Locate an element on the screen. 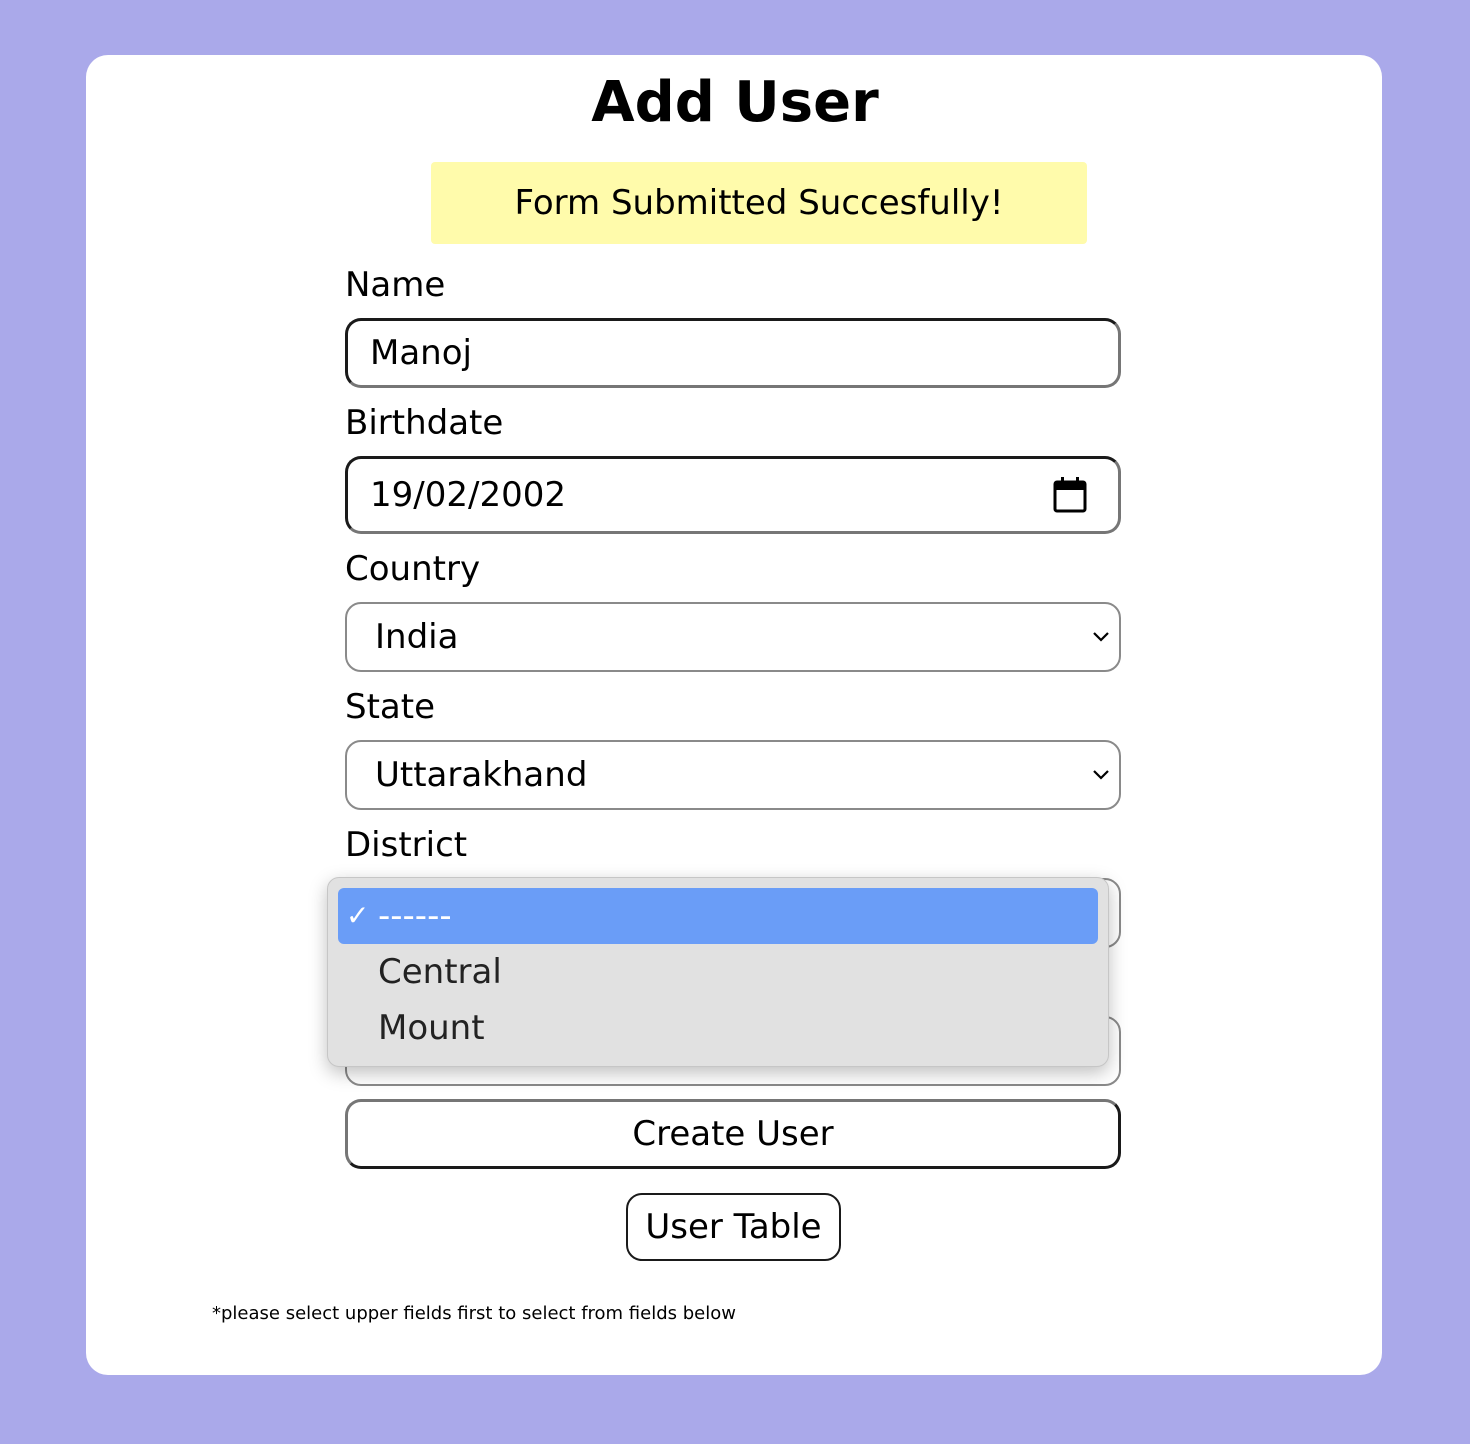  state-label: State is located at coordinates (390, 707).